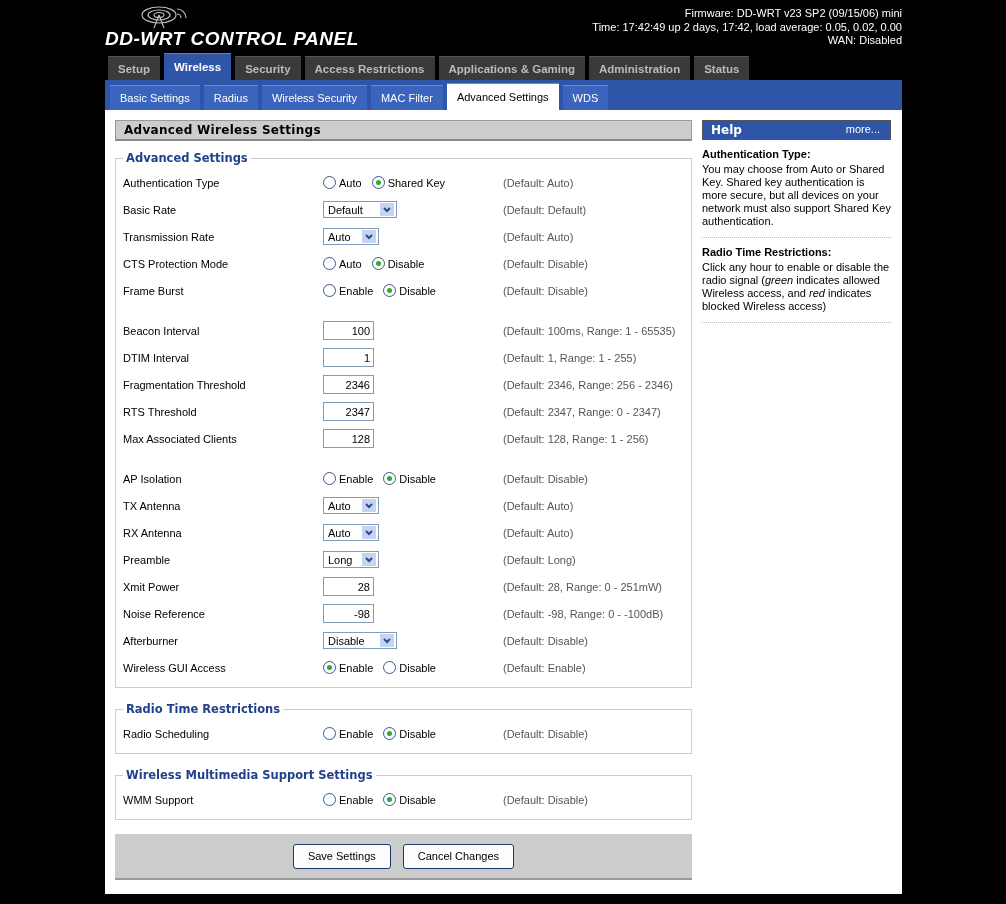 The image size is (1006, 904). Describe the element at coordinates (169, 236) in the screenshot. I see `setting-label: Transmission Rate` at that location.